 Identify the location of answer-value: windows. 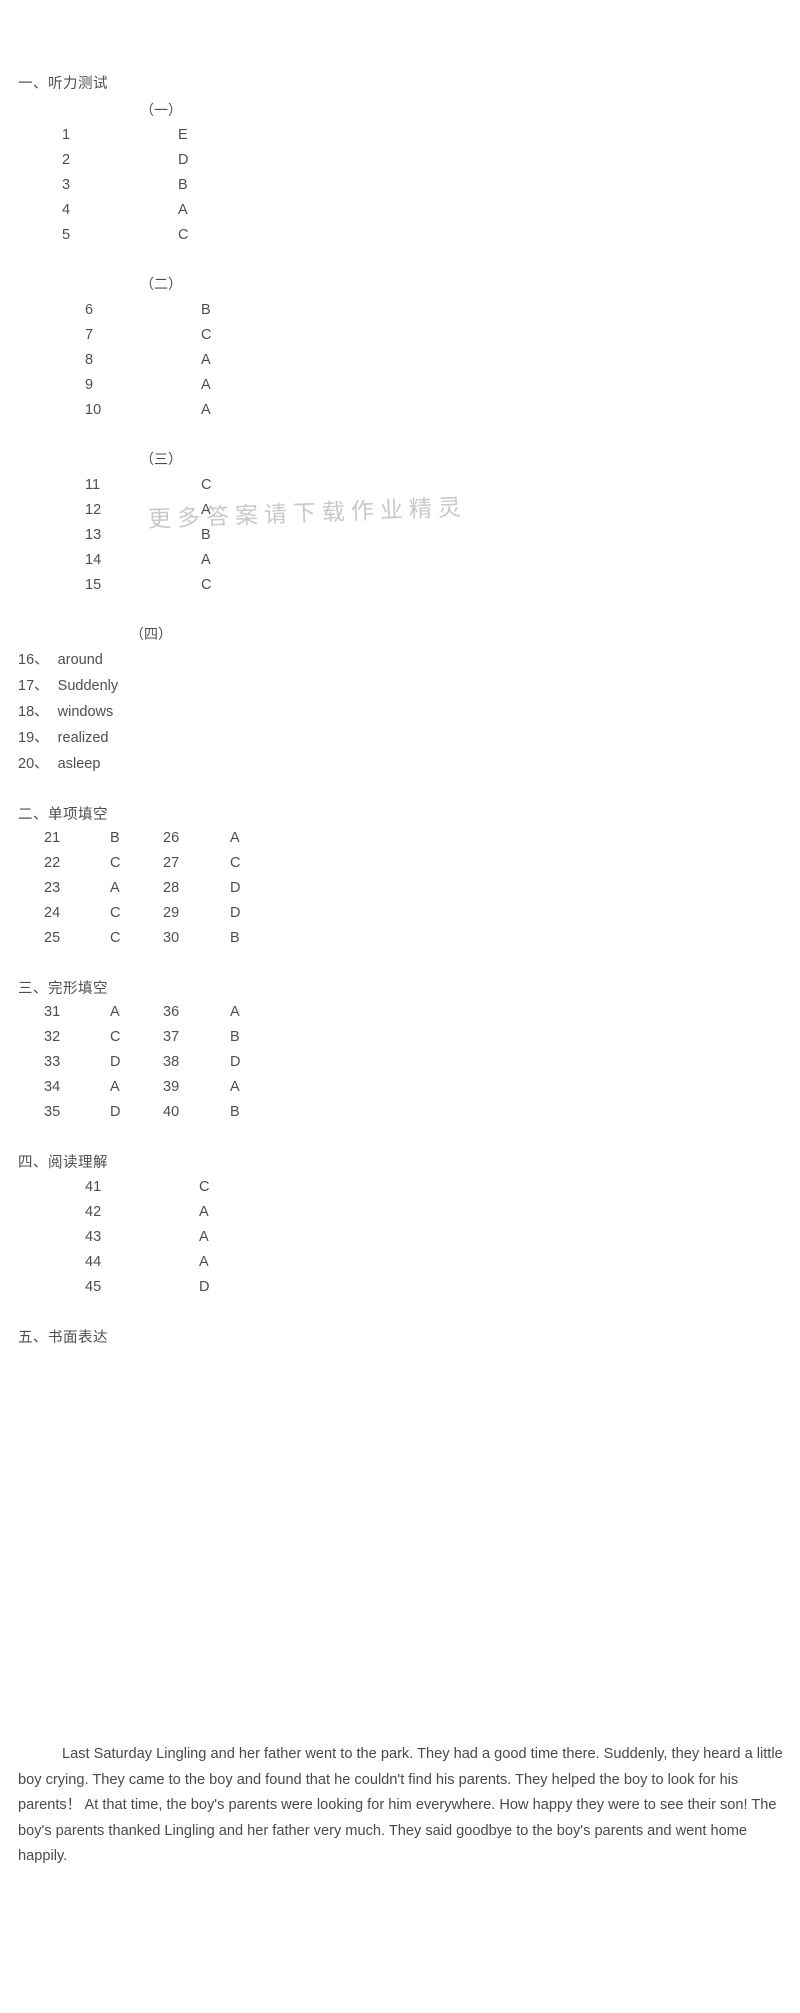
(85, 712).